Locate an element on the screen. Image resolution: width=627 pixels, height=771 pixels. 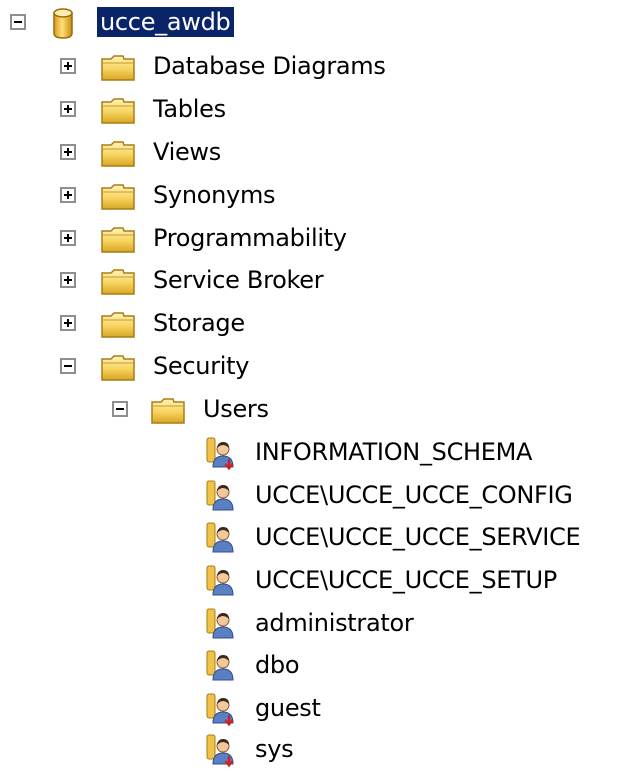
tree-node-label: Synonyms is located at coordinates (214, 195).